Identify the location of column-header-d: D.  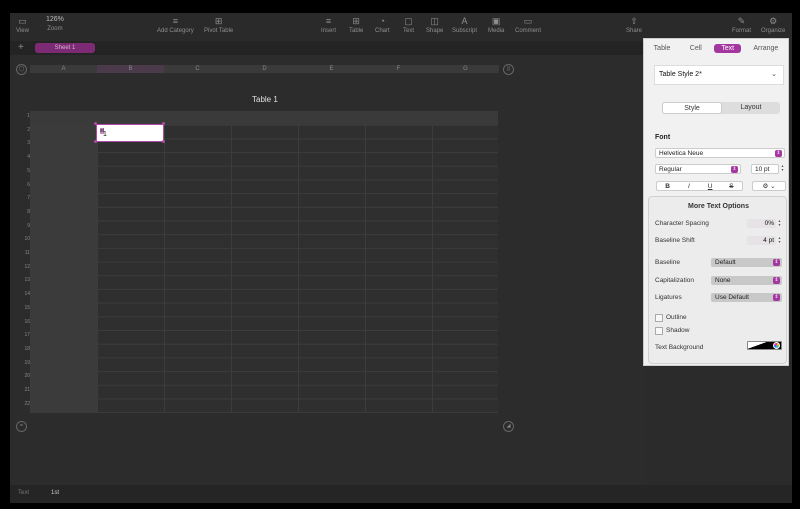
(264, 69).